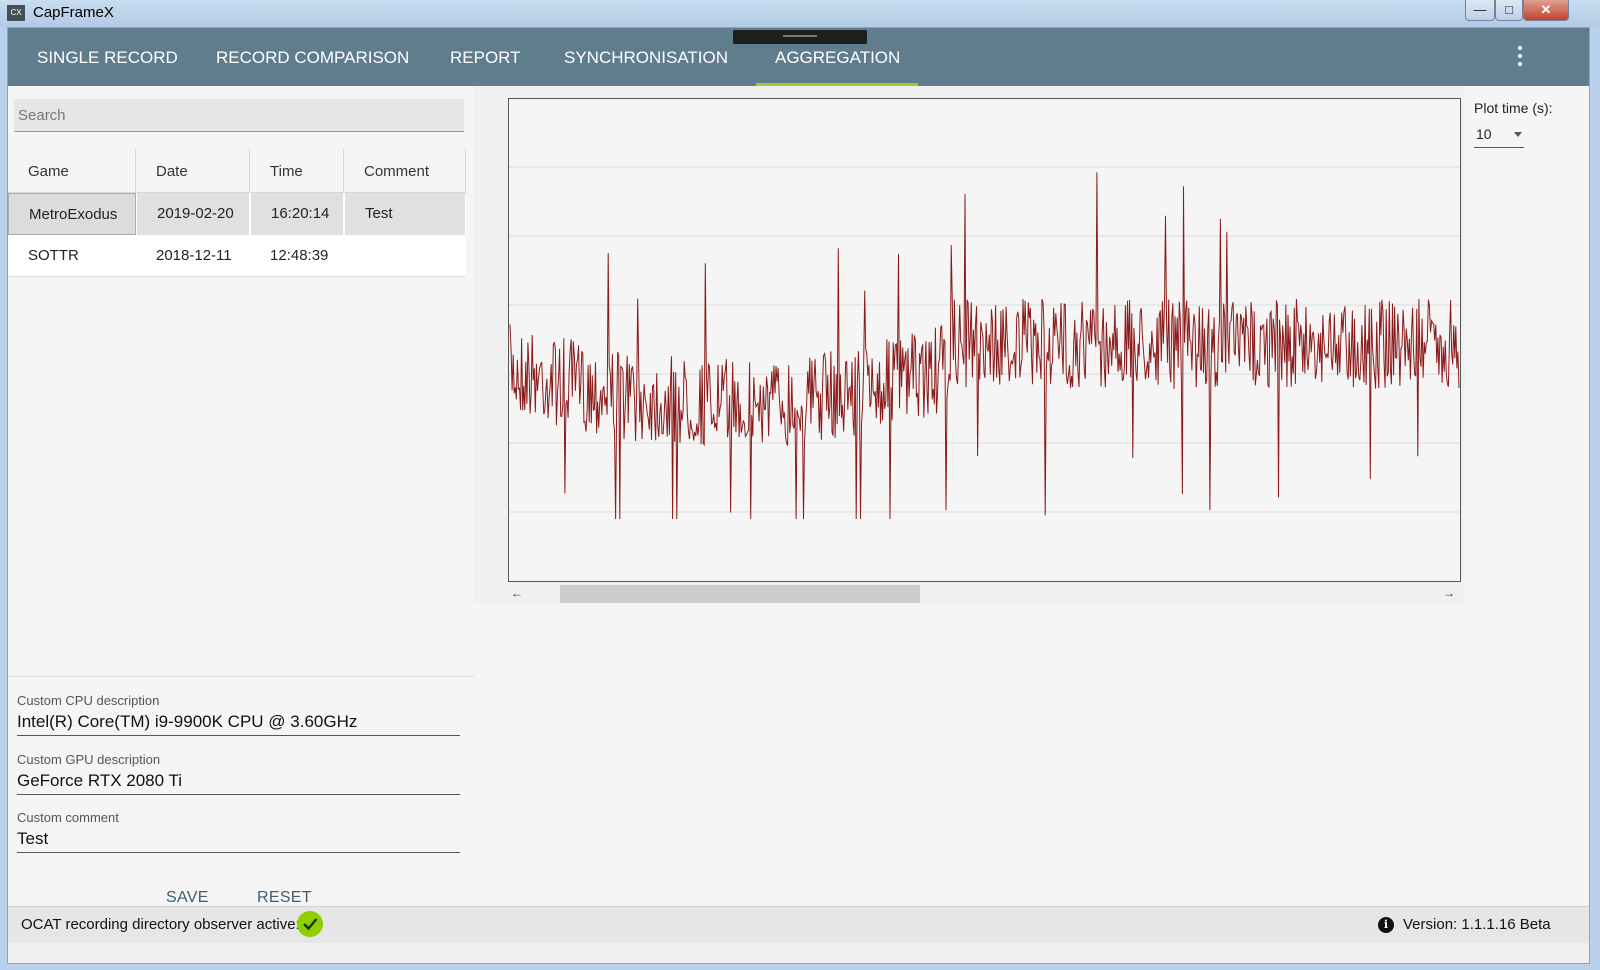 The width and height of the screenshot is (1600, 970). Describe the element at coordinates (88, 700) in the screenshot. I see `cpu-description-label: Custom CPU description` at that location.